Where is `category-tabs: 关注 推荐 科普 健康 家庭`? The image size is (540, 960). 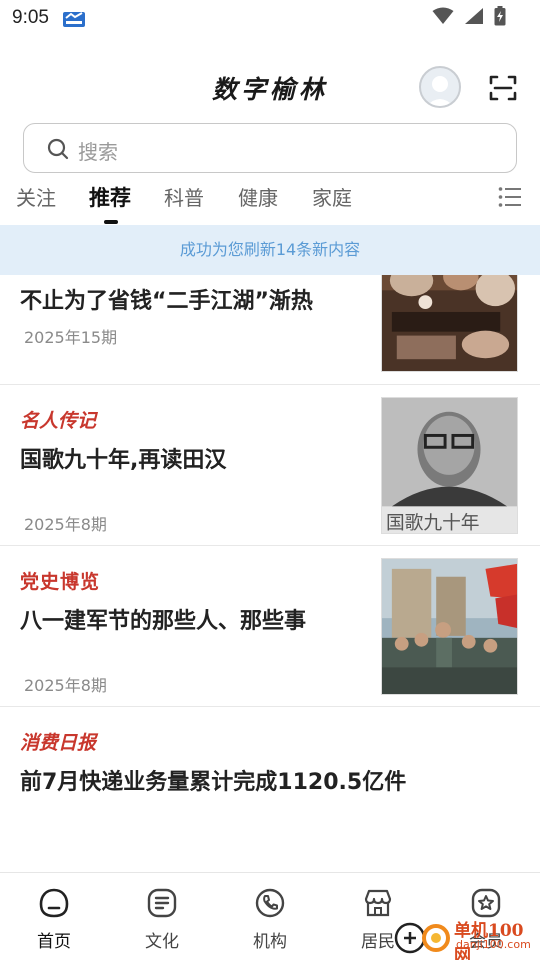
category-tabs: 关注 推荐 科普 健康 家庭 is located at coordinates (270, 202).